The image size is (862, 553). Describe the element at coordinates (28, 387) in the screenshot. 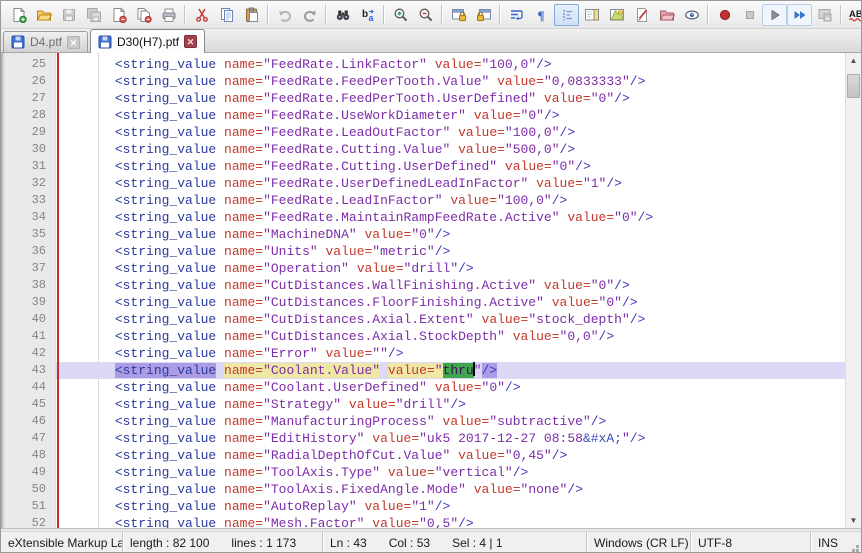

I see `line-number: 44` at that location.